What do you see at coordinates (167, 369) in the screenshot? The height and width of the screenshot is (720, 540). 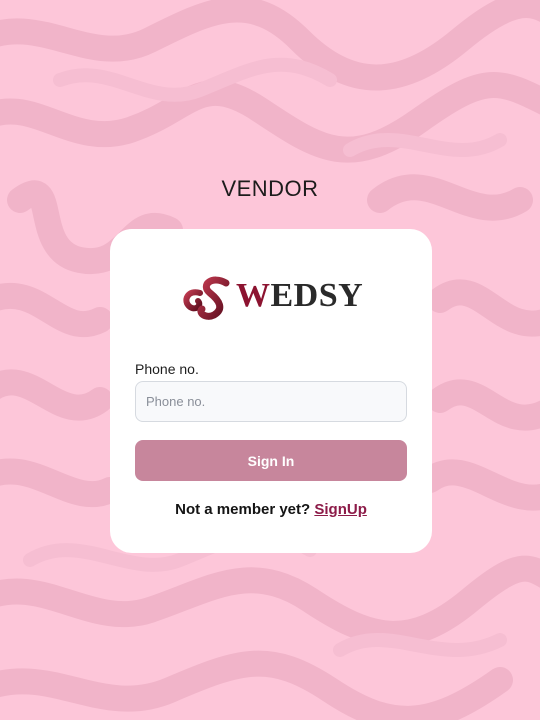 I see `phone-label: Phone no.` at bounding box center [167, 369].